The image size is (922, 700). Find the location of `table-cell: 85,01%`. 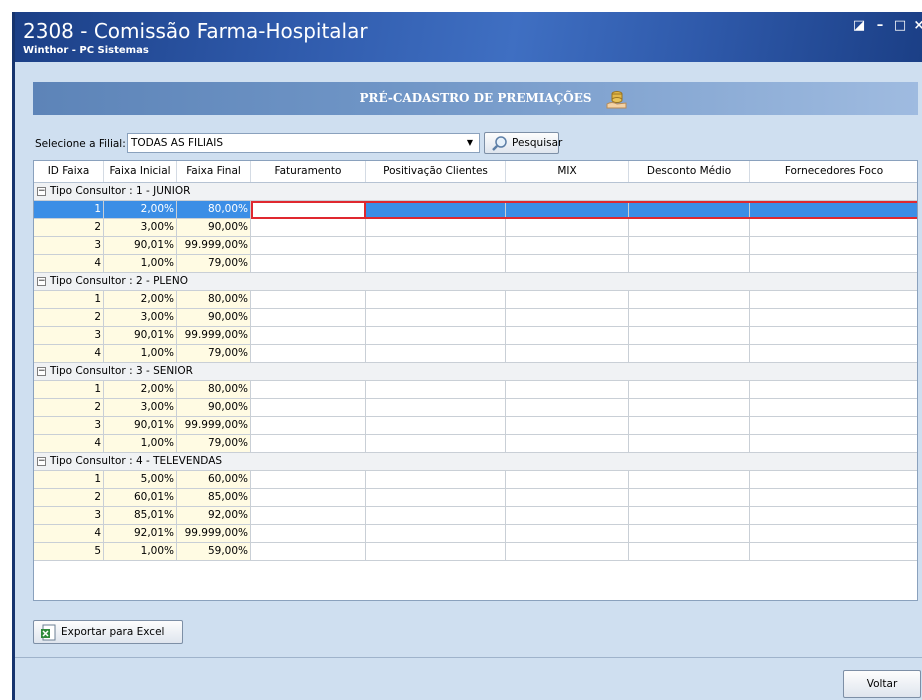

table-cell: 85,01% is located at coordinates (140, 516).